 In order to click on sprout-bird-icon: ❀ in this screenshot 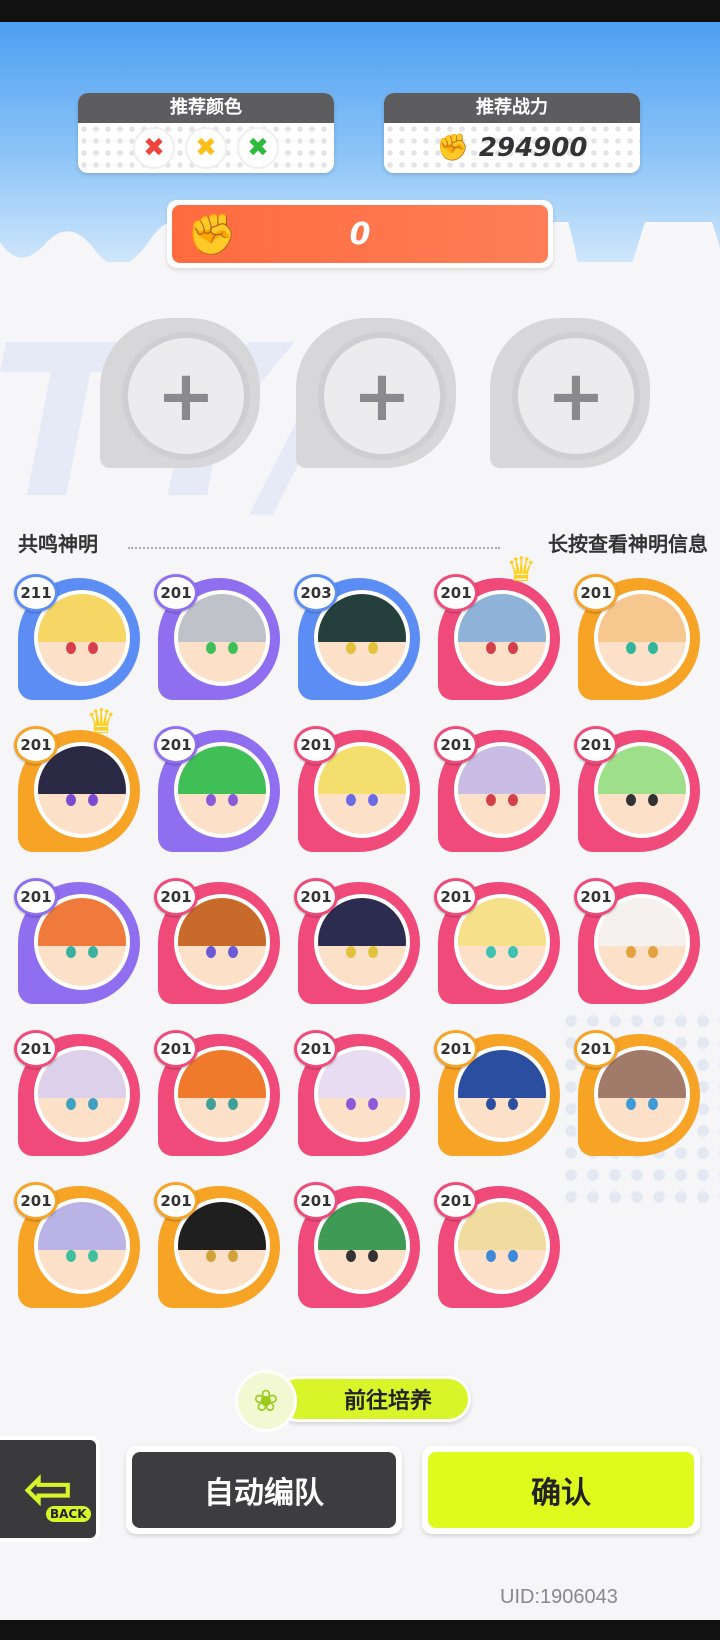, I will do `click(266, 1401)`.